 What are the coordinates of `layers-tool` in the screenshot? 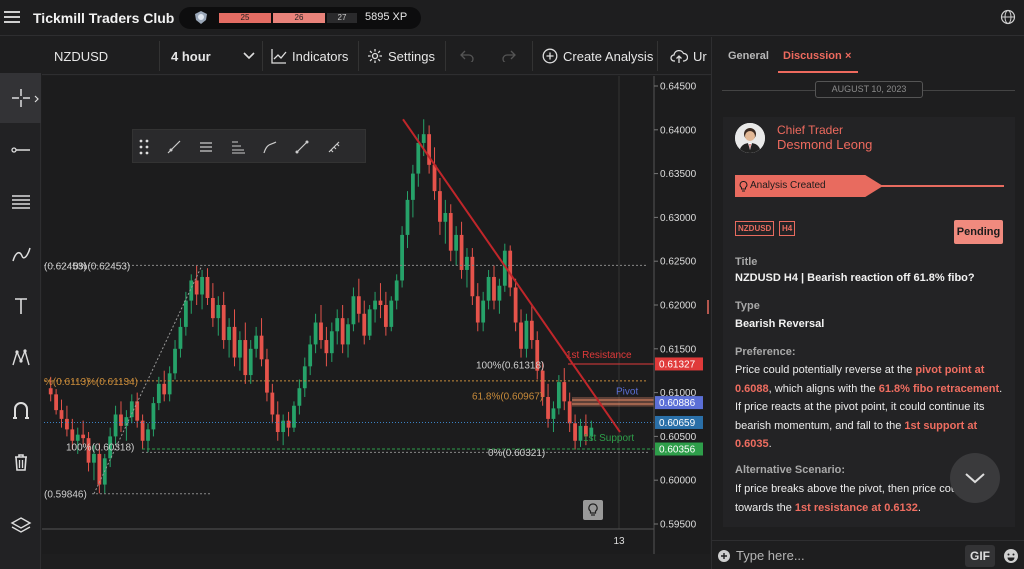 It's located at (20, 526).